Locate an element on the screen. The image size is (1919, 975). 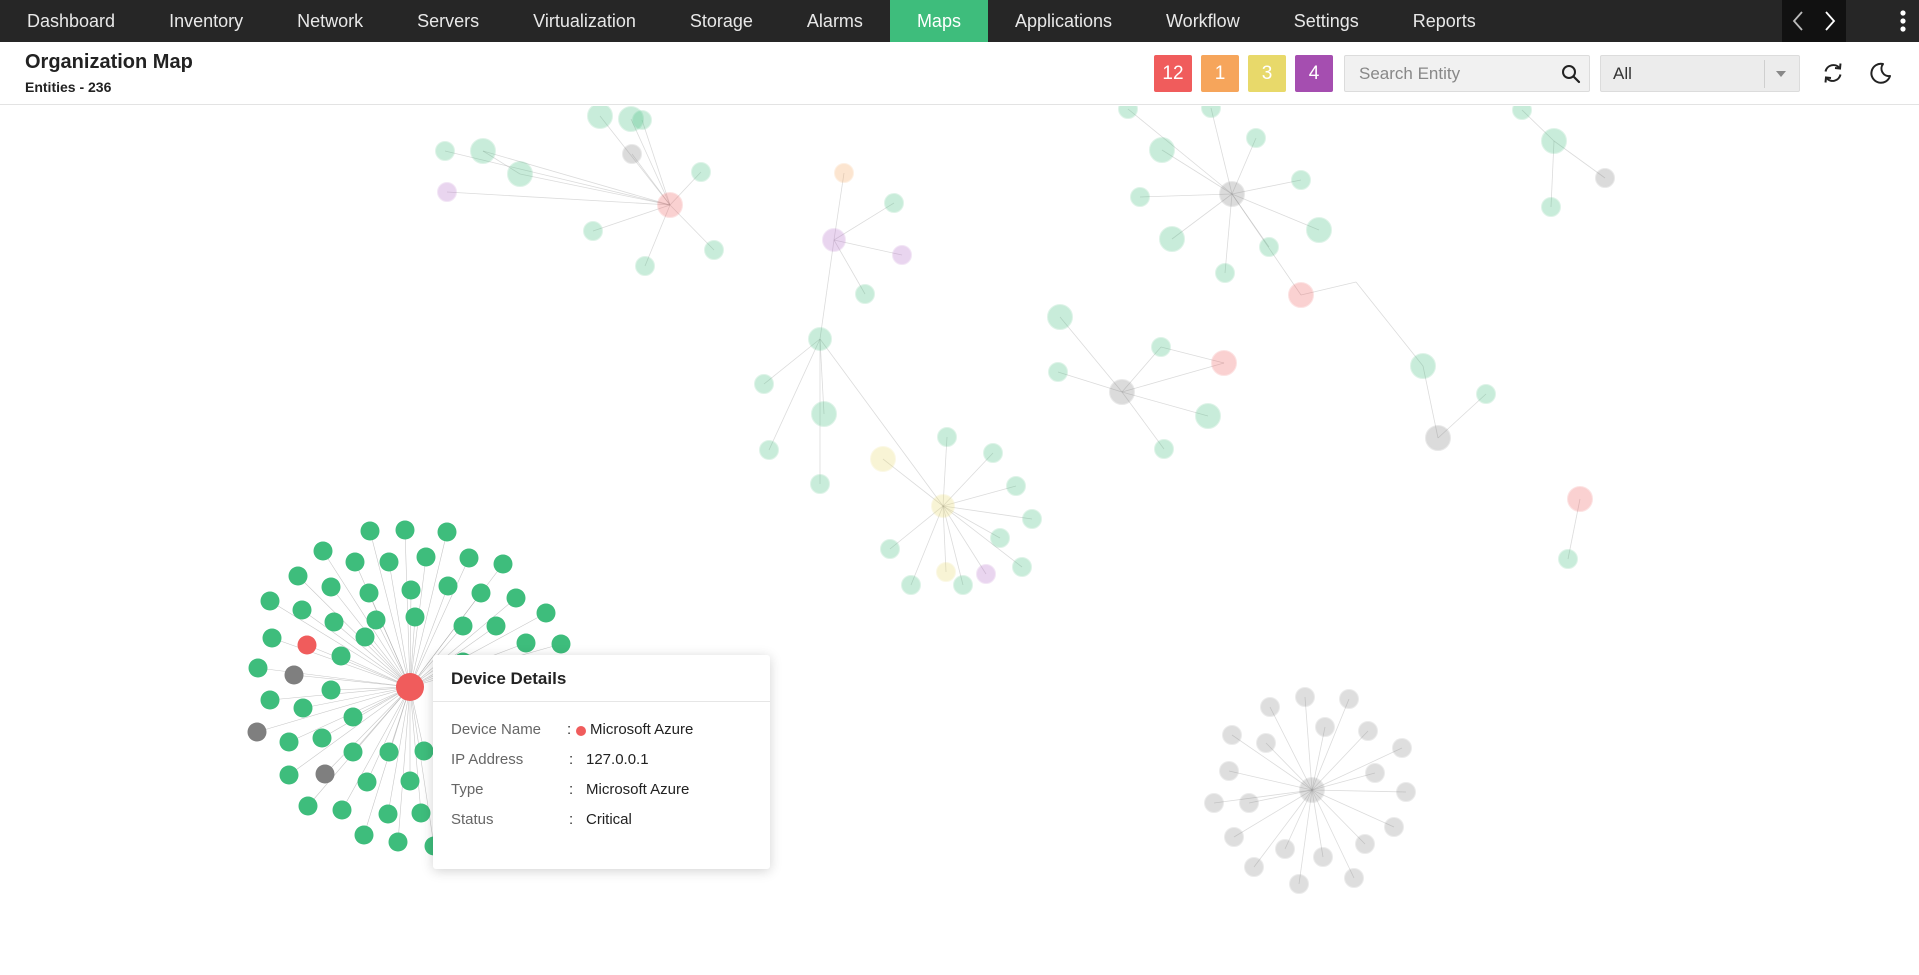
refresh-icon is located at coordinates (1833, 73).